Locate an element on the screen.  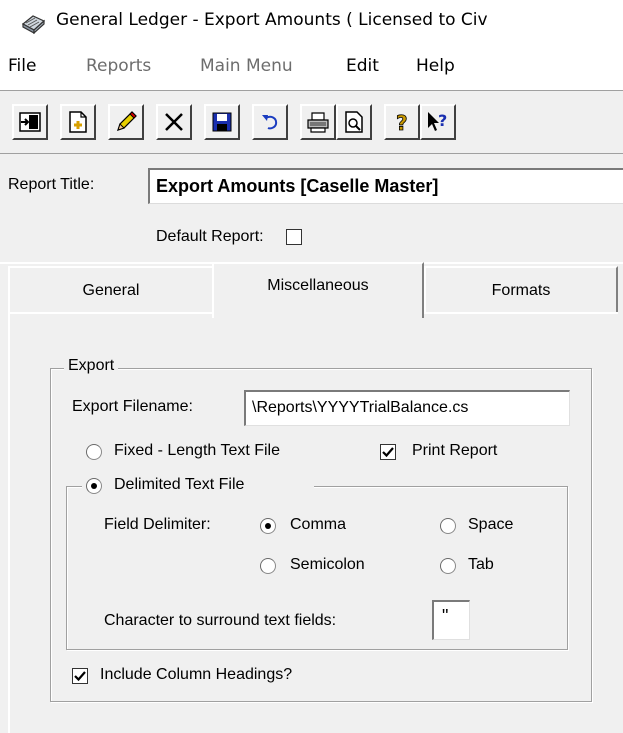
new-button is located at coordinates (78, 122).